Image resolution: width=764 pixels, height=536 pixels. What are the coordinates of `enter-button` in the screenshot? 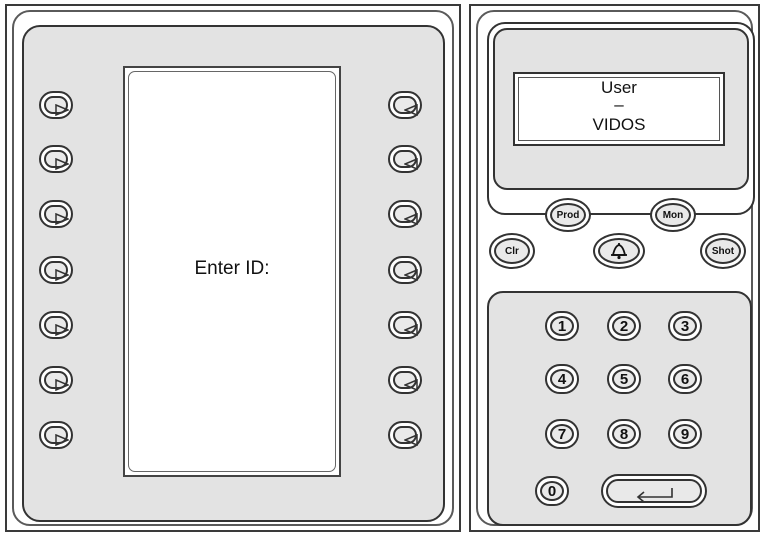 It's located at (654, 491).